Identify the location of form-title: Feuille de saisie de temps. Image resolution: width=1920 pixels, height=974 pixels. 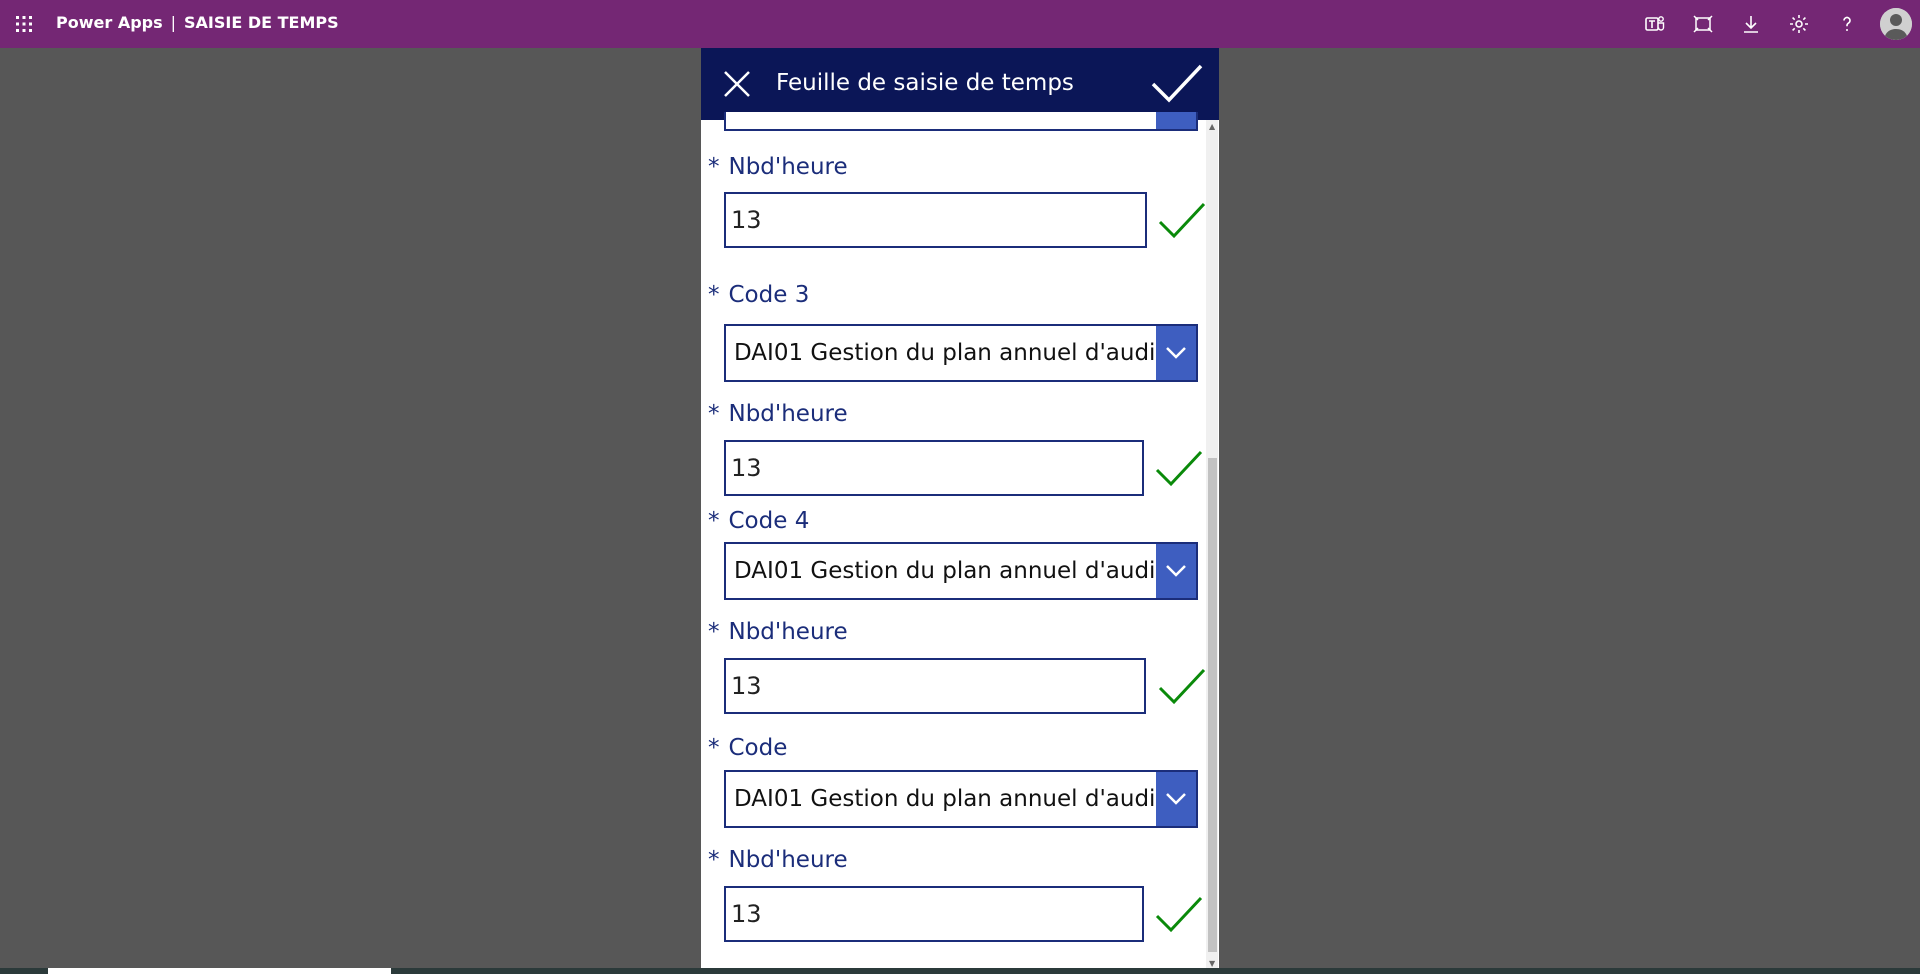
(925, 83).